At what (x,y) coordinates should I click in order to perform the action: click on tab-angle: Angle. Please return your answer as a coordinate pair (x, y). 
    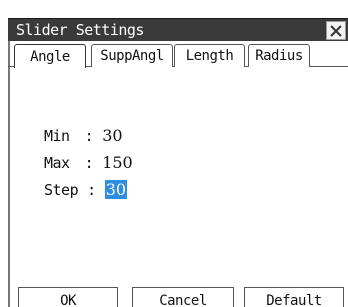
    Looking at the image, I should click on (50, 56).